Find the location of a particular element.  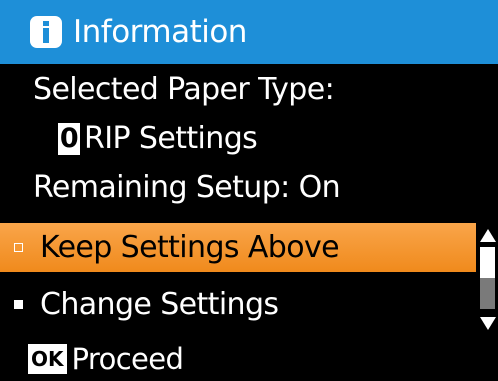

menu-item-change-settings: Change Settings is located at coordinates (238, 304).